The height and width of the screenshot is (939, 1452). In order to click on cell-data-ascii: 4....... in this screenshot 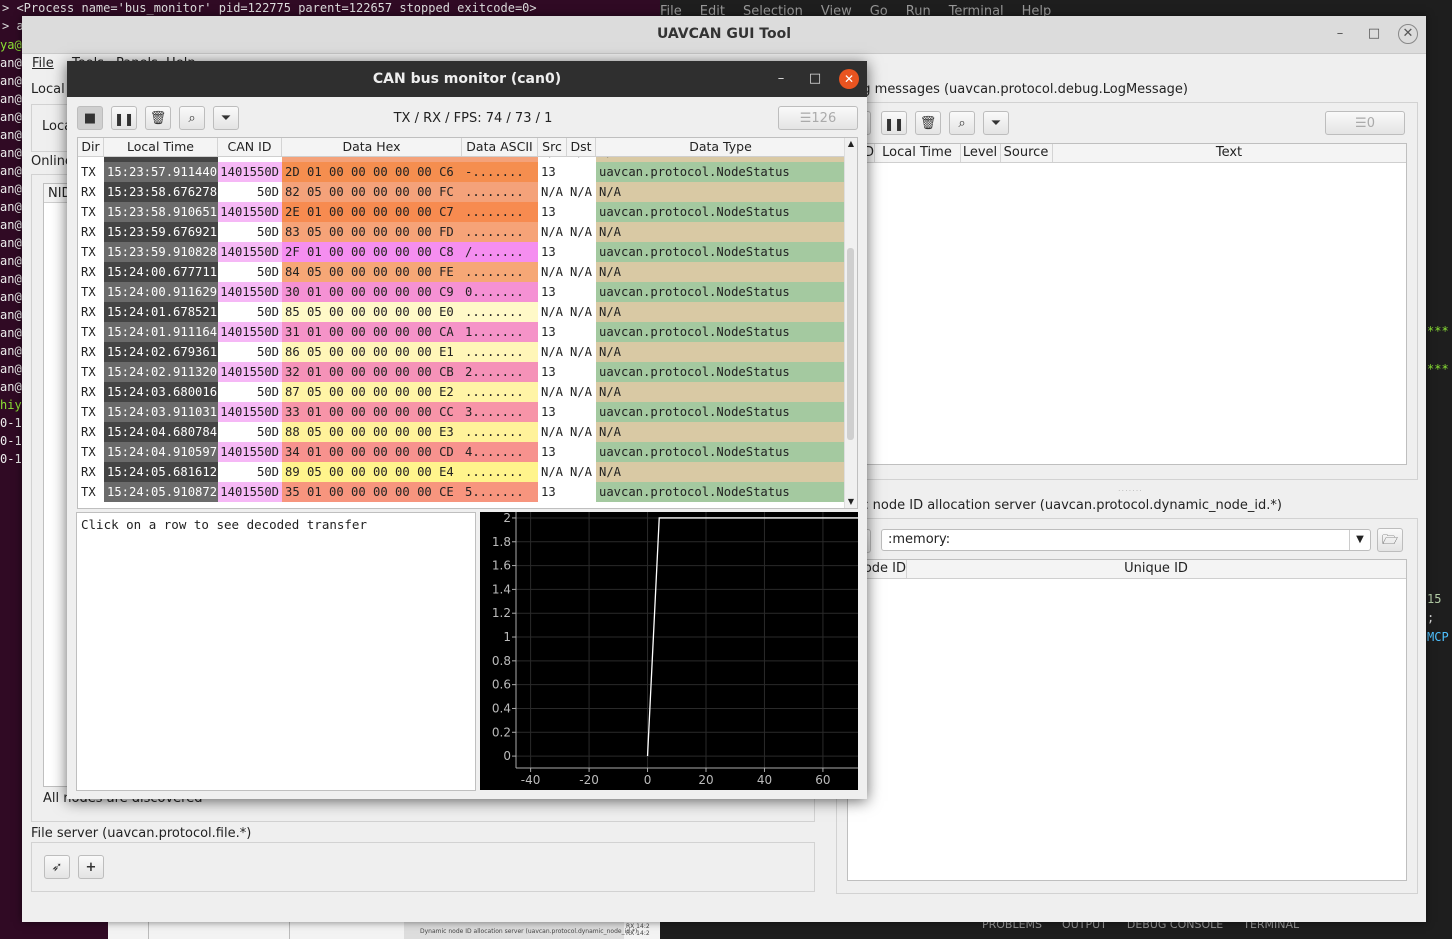, I will do `click(500, 452)`.